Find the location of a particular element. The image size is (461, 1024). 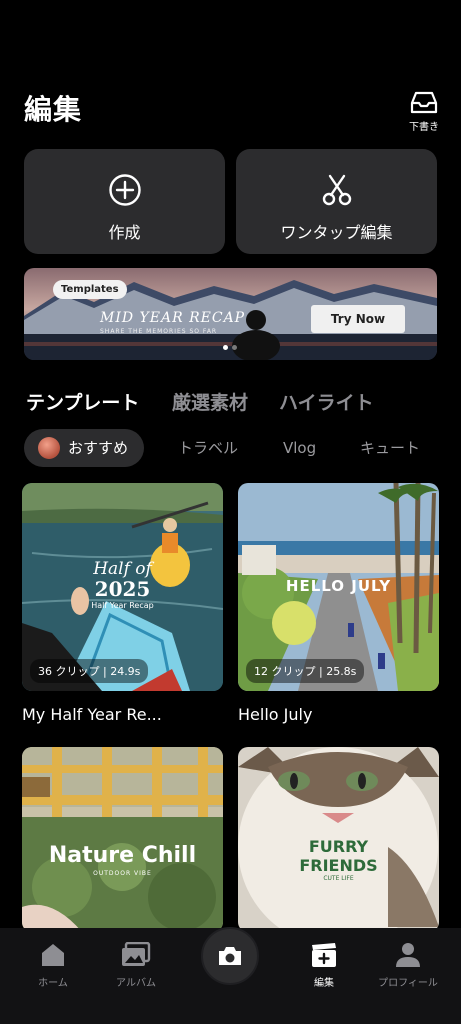

card-overlay-line3: CUTE LIFE is located at coordinates (338, 878).